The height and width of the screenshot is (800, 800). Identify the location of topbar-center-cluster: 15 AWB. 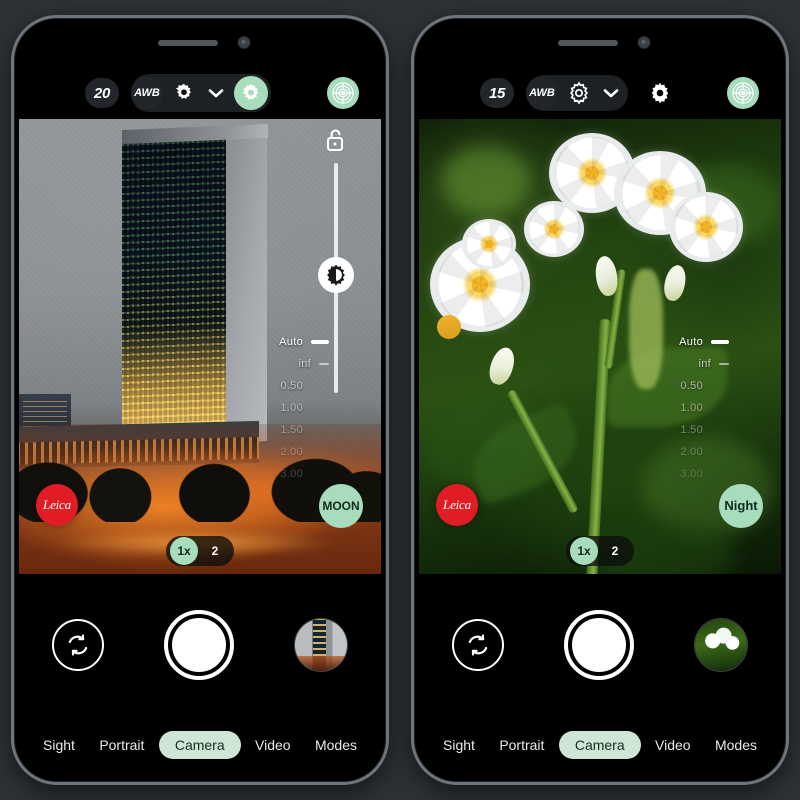
(578, 93).